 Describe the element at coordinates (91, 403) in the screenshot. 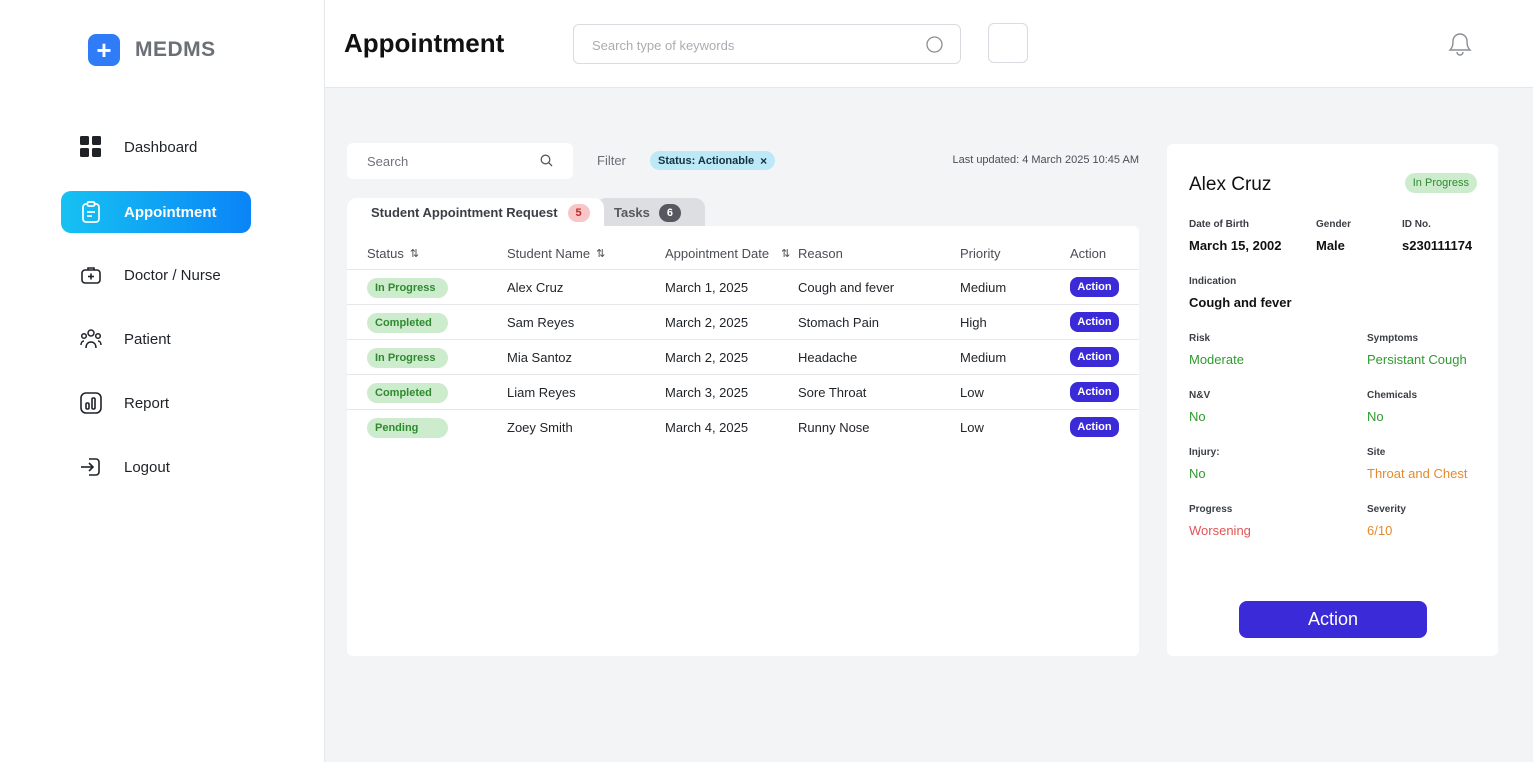

I see `bar-chart-icon` at that location.